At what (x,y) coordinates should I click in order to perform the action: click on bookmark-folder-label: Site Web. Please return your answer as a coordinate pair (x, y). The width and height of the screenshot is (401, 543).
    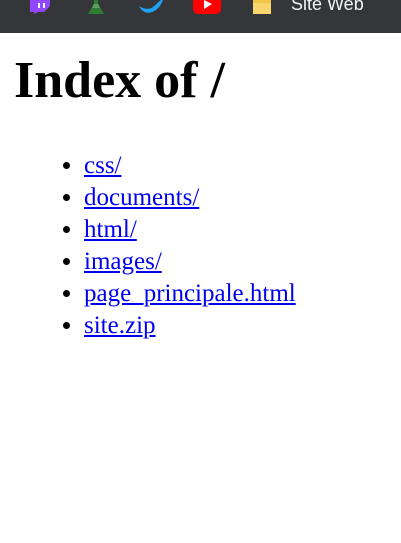
    Looking at the image, I should click on (327, 7).